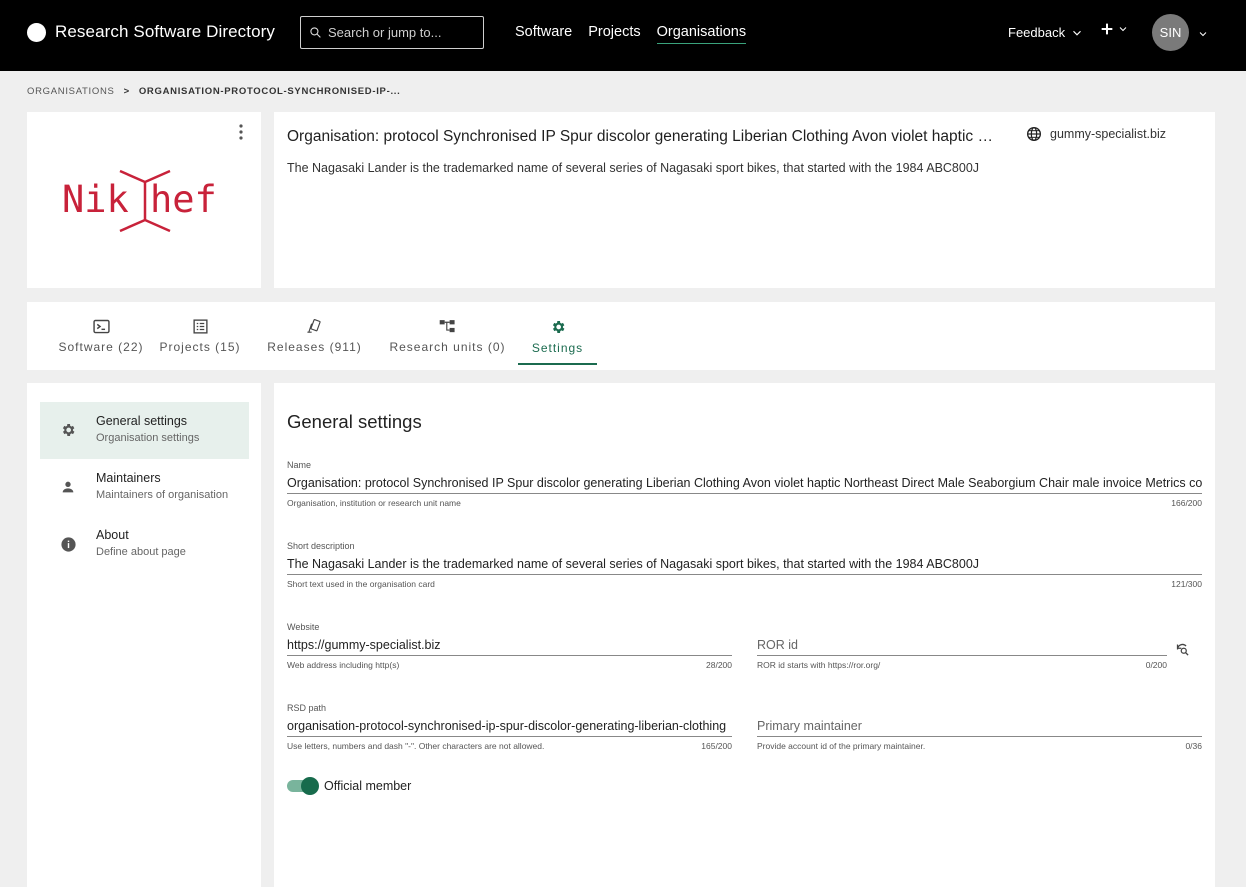 Image resolution: width=1246 pixels, height=887 pixels. I want to click on breadcrumb-root: ORGANISATIONS, so click(71, 91).